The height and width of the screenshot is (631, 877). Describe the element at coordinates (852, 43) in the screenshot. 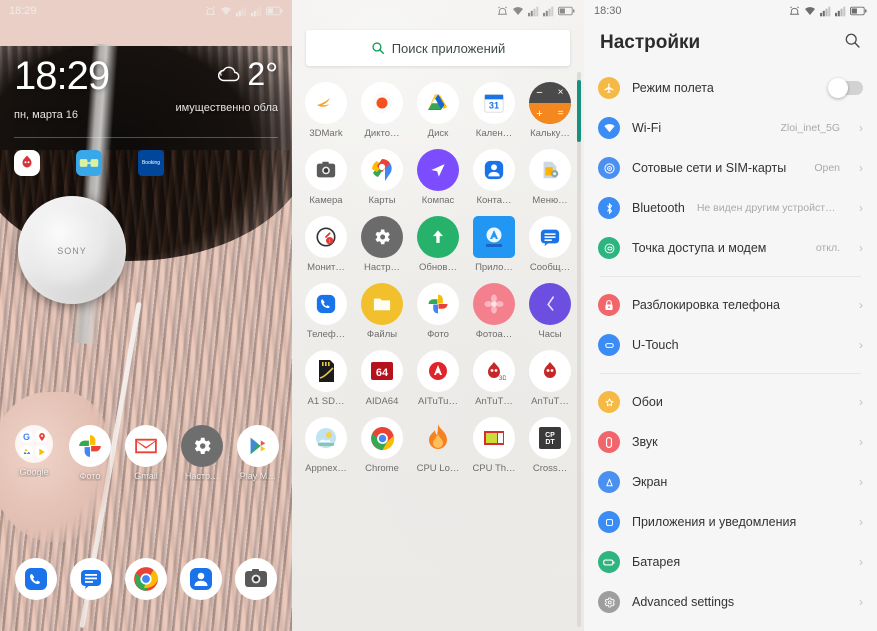

I see `search-icon` at that location.